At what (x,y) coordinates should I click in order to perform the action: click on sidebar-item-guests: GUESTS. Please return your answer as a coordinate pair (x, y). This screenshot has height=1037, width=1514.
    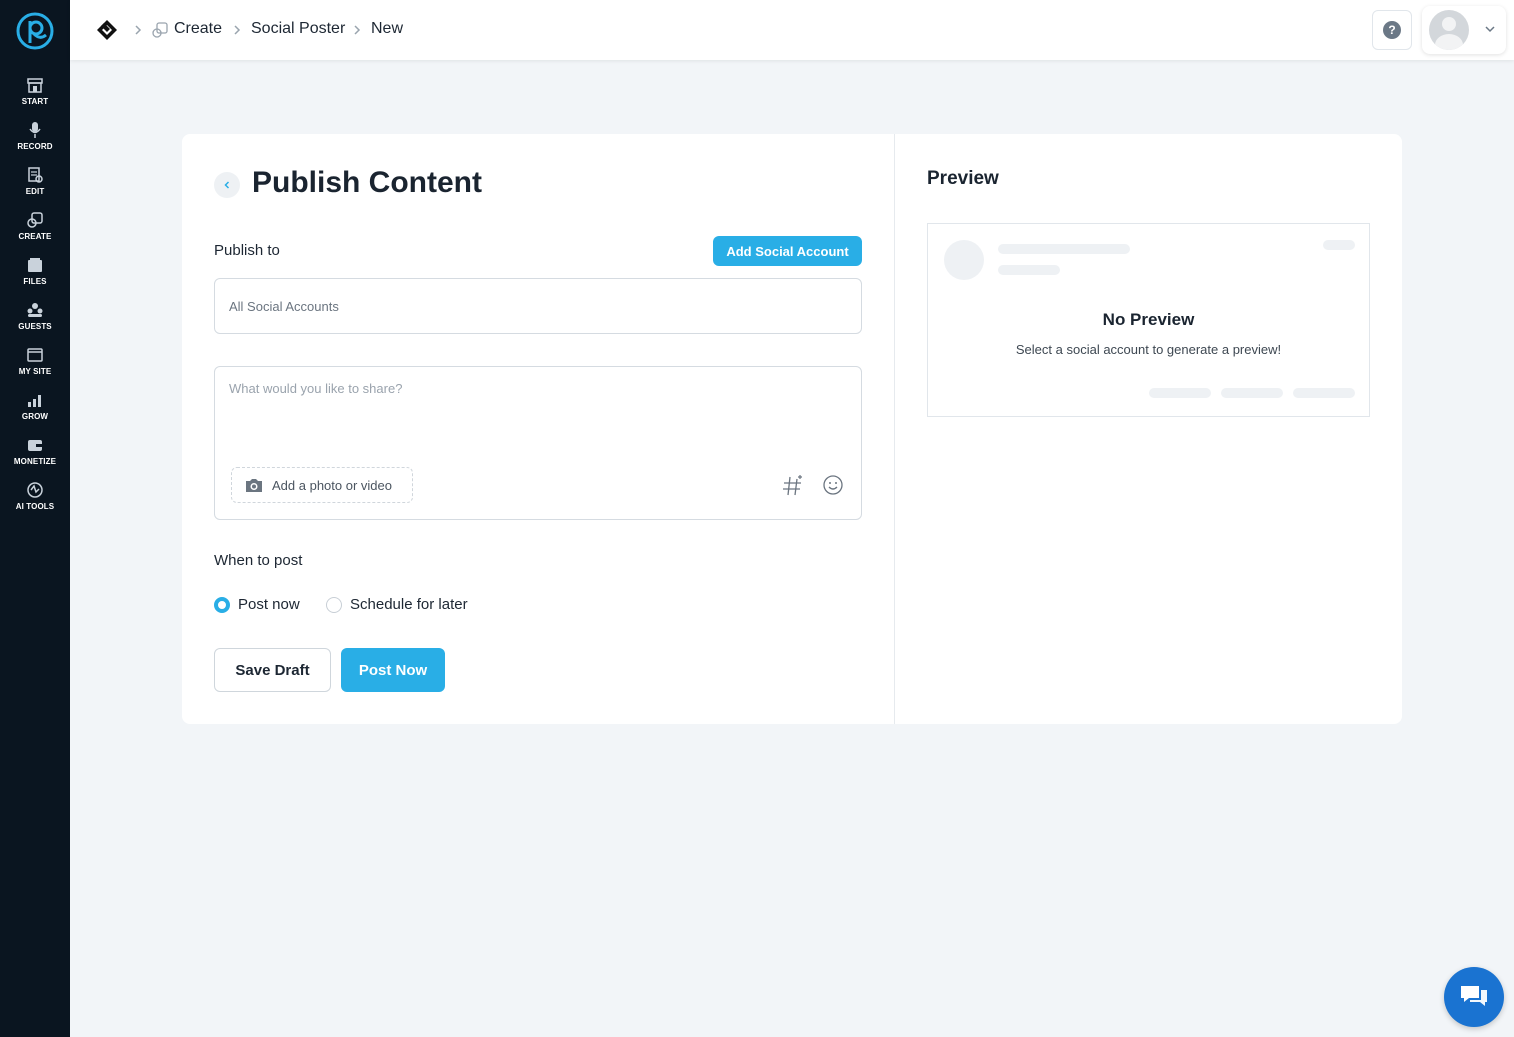
    Looking at the image, I should click on (35, 319).